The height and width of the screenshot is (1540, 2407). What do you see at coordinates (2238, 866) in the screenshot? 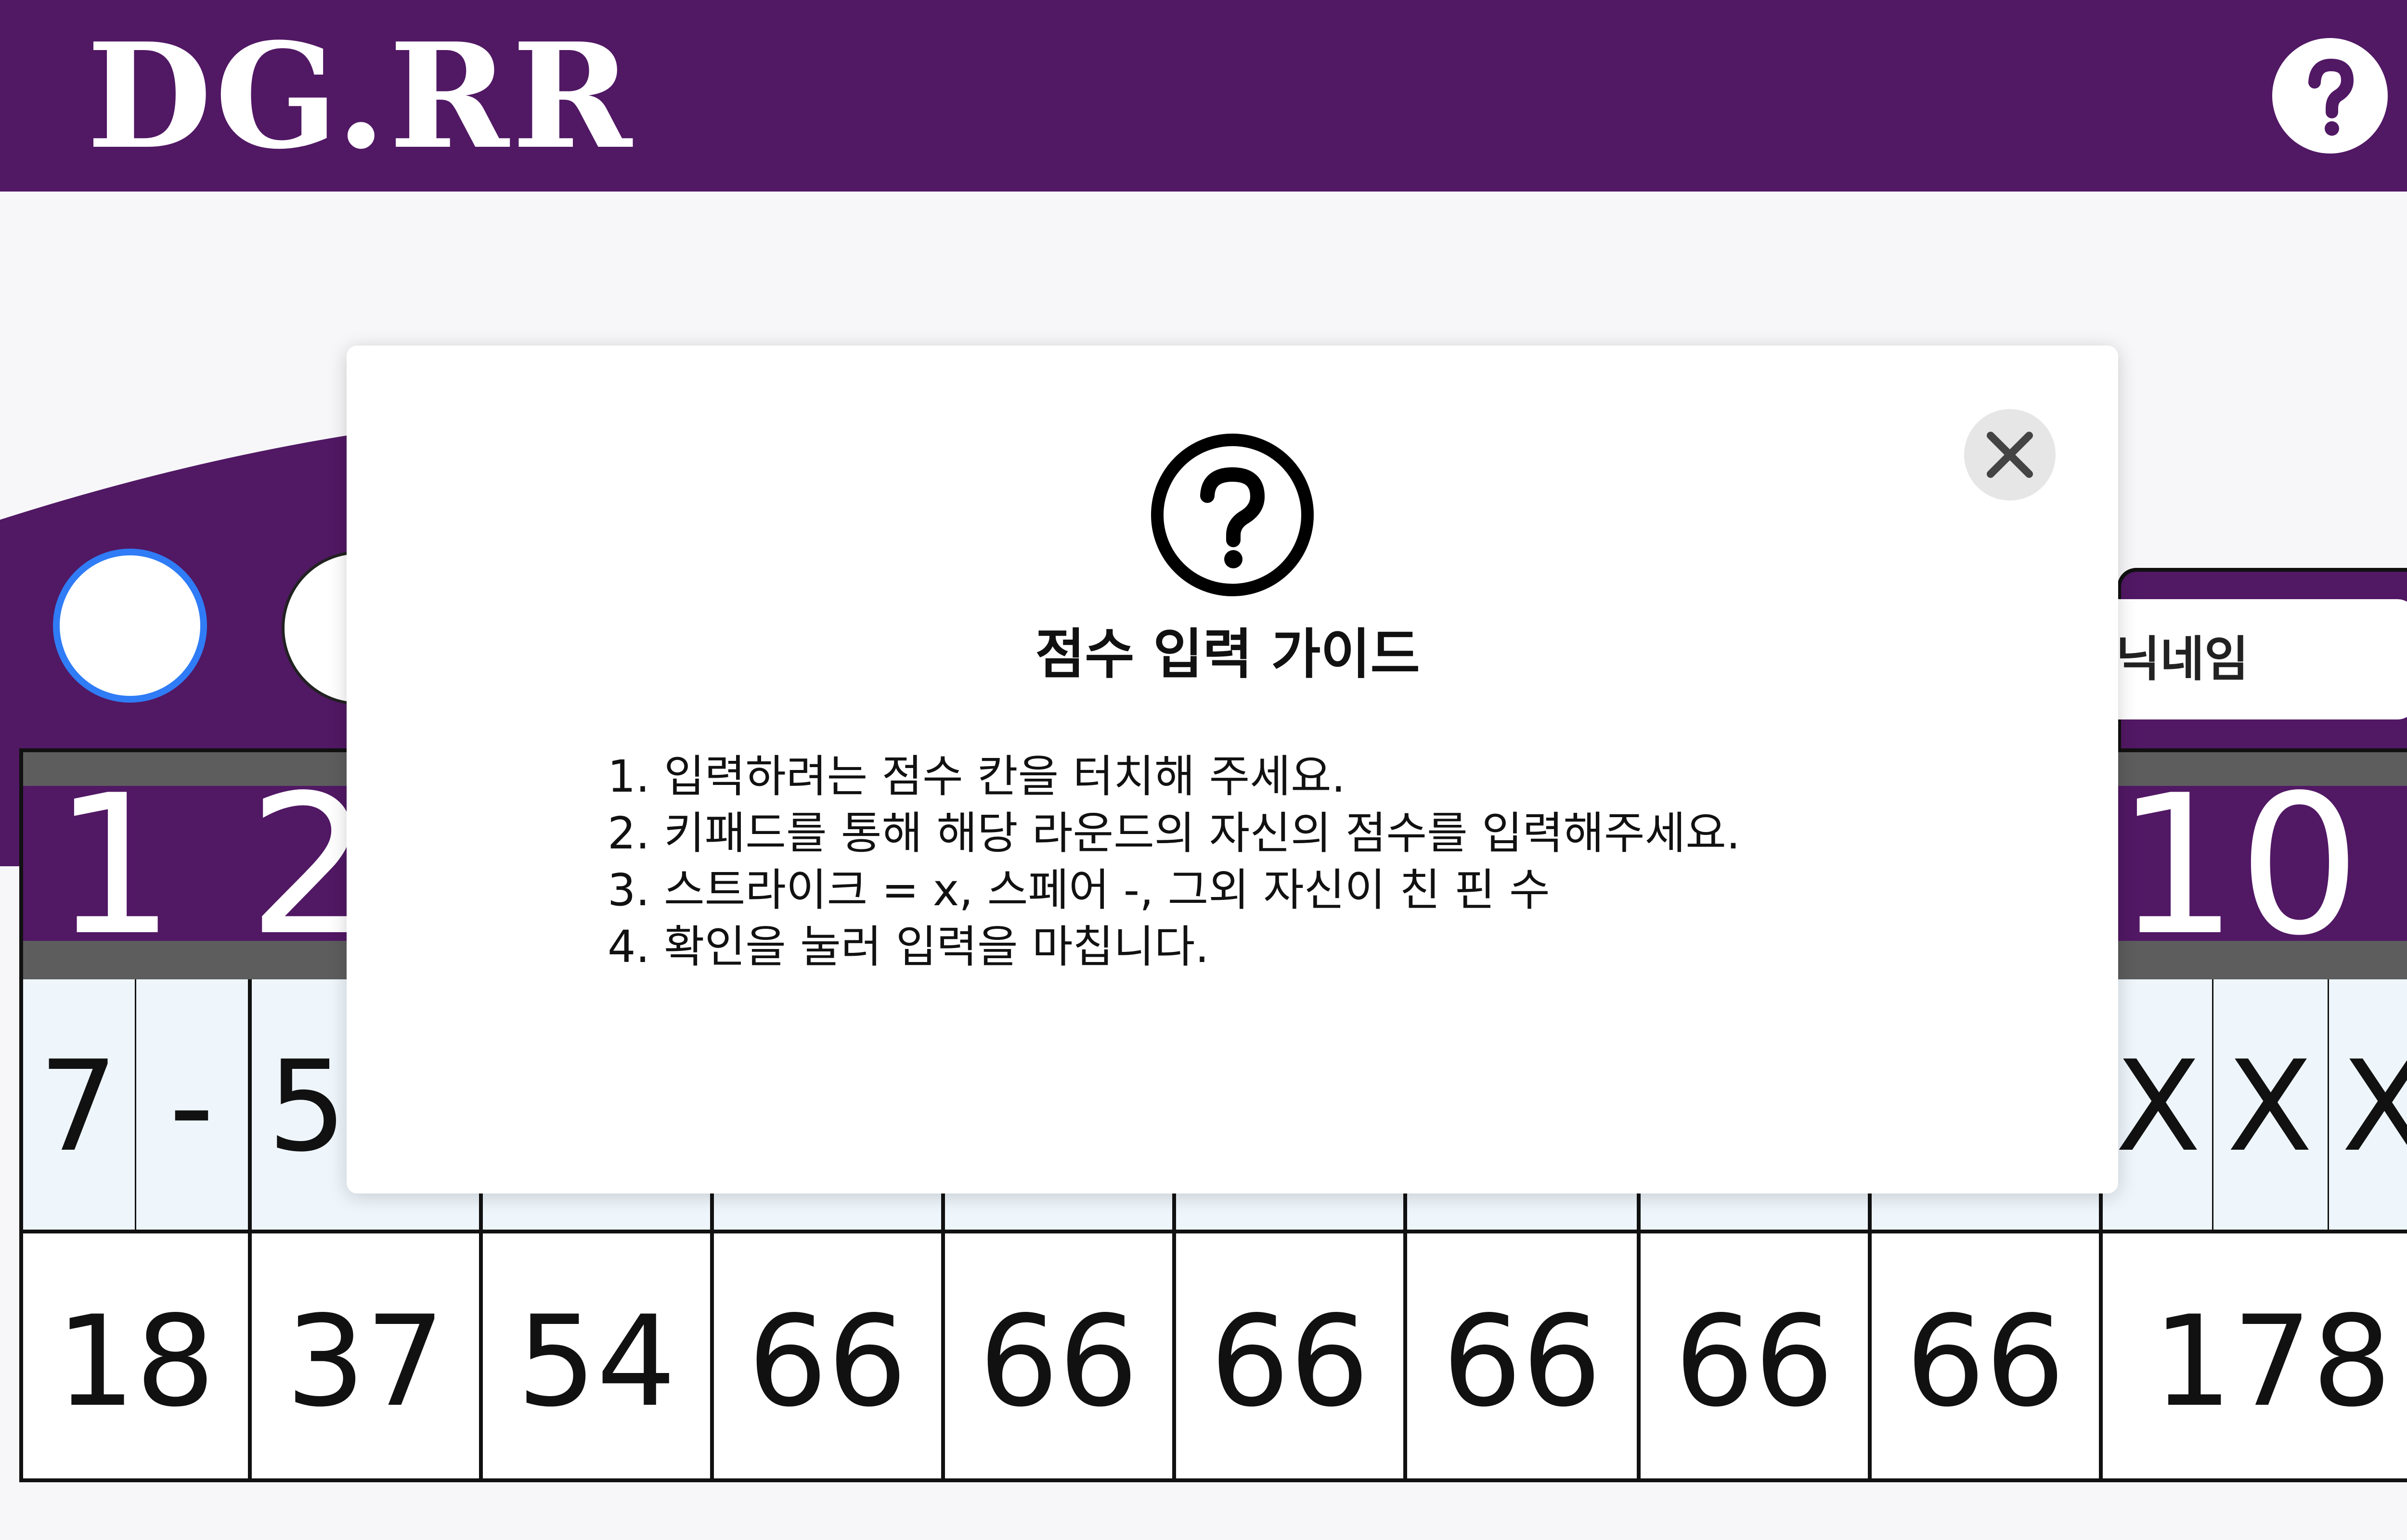
I see `frame-number-10: 10` at bounding box center [2238, 866].